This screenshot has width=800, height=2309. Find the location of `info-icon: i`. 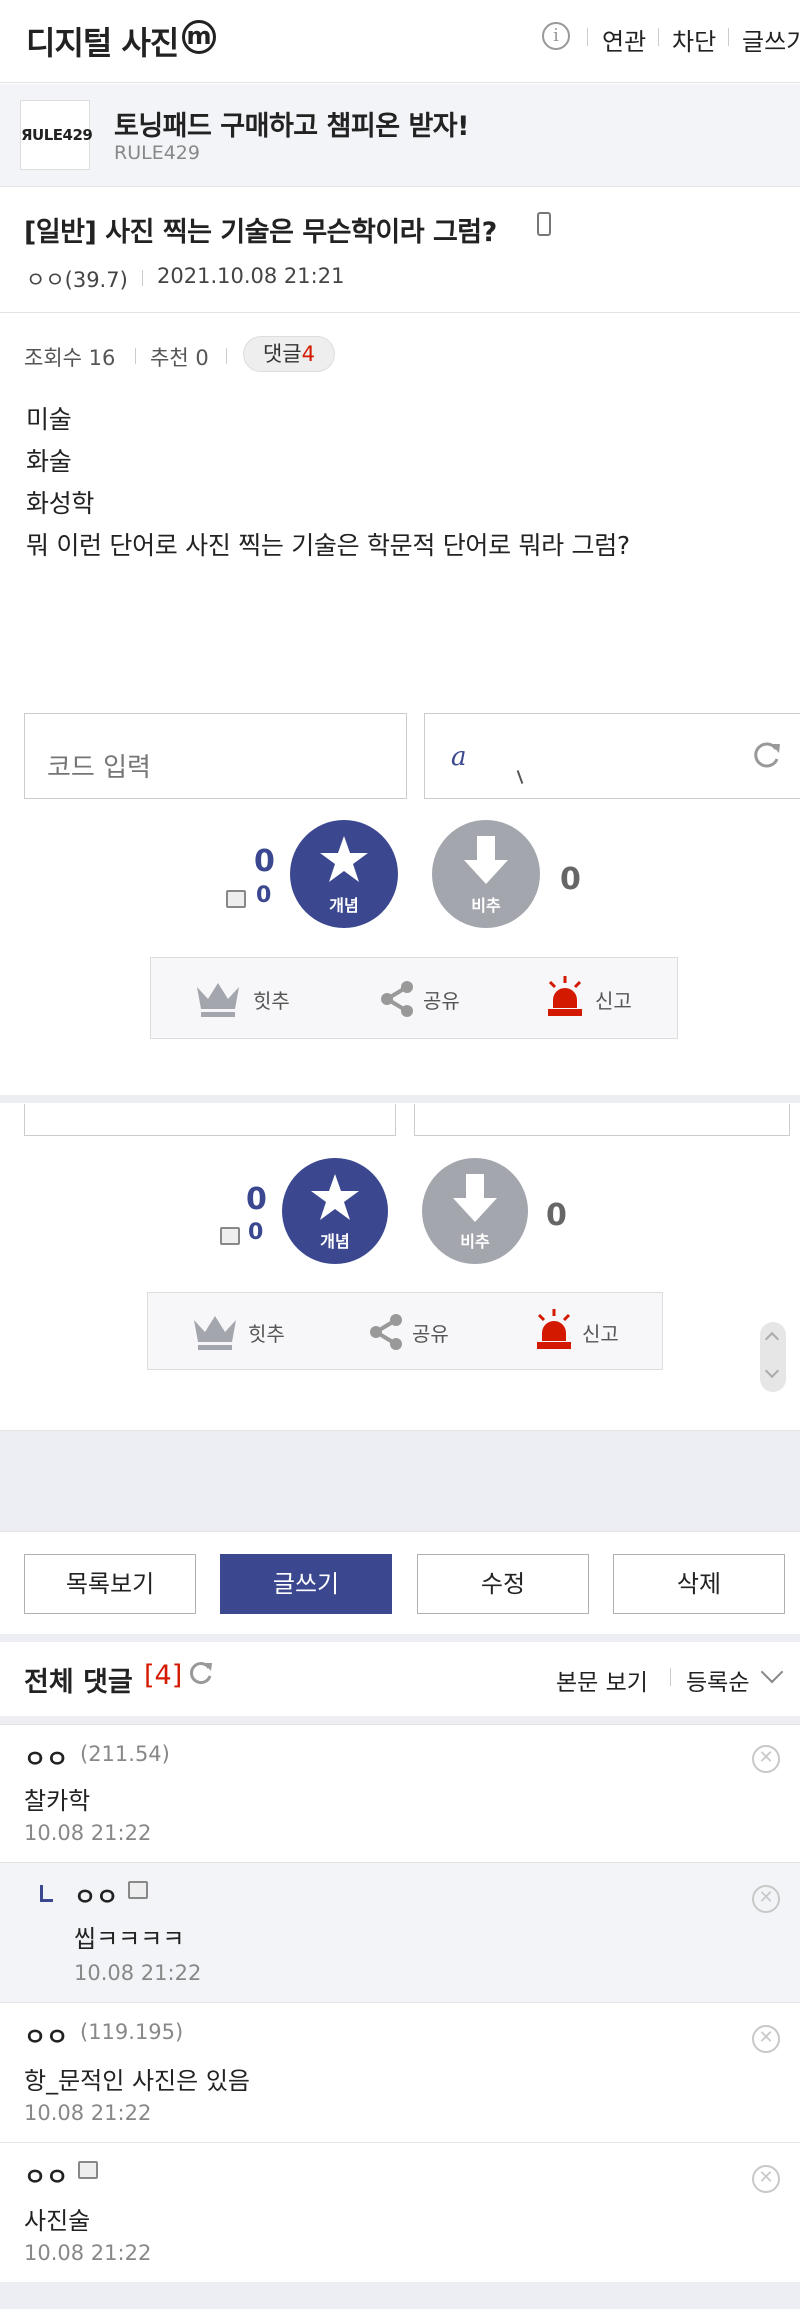

info-icon: i is located at coordinates (556, 36).